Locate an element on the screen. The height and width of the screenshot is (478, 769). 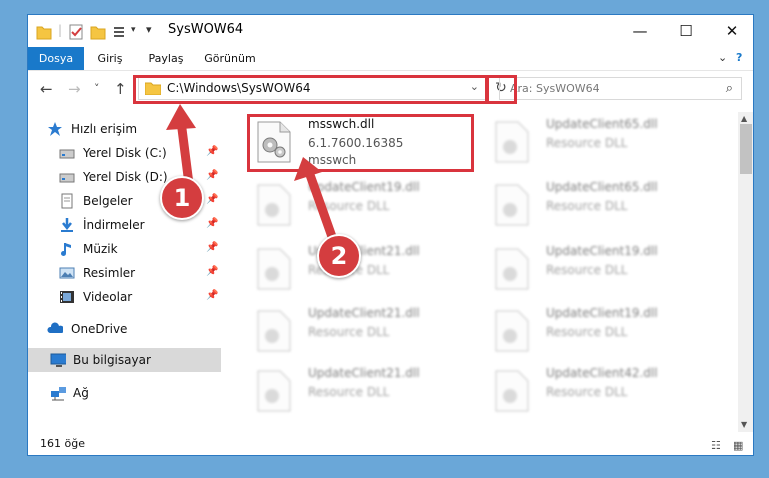
sidebar-item-label: Videolar is located at coordinates (108, 297).